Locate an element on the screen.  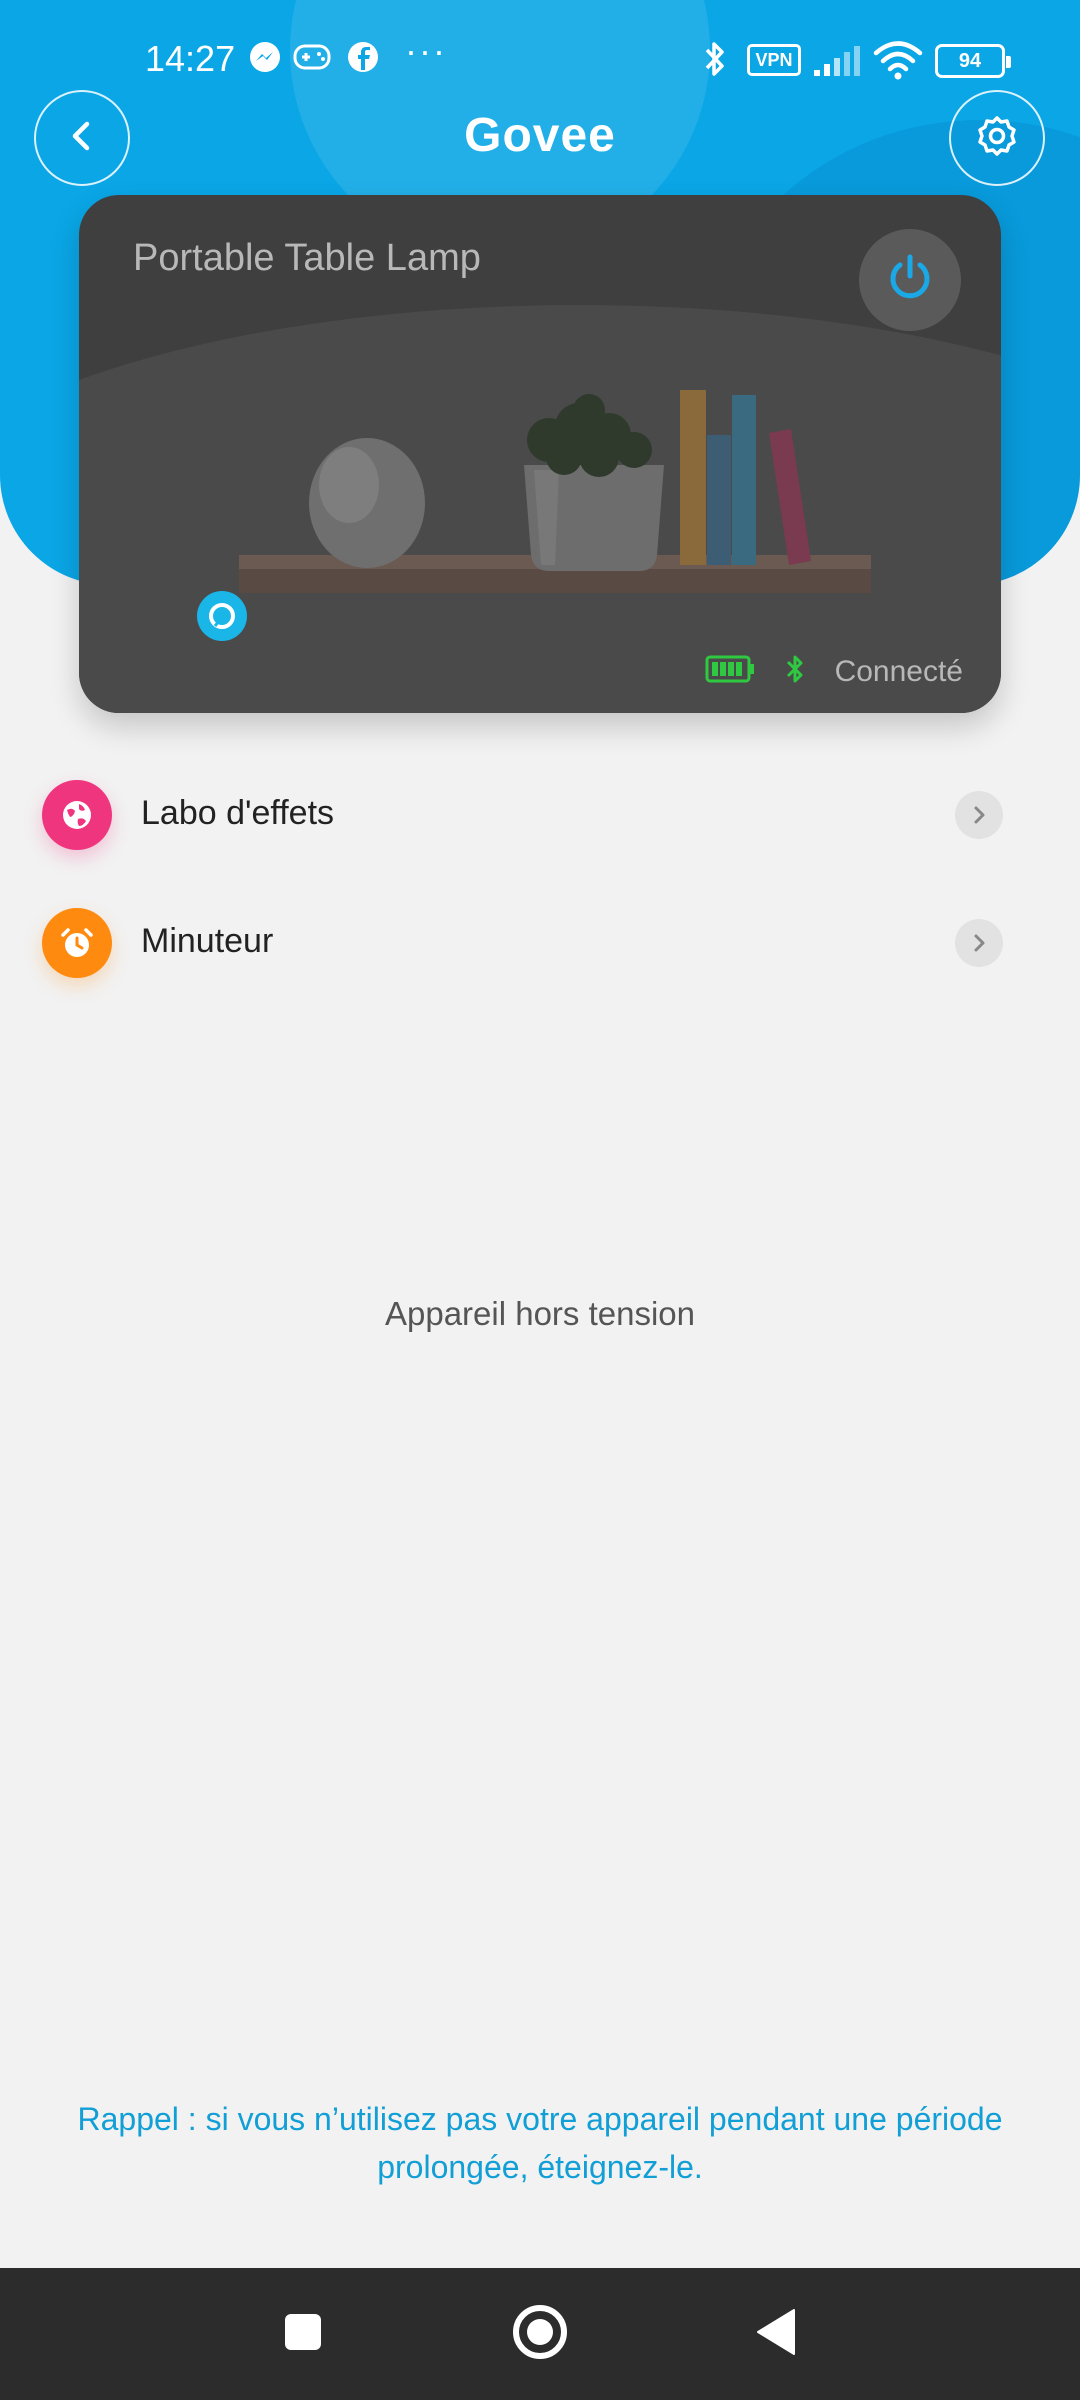
recent-apps-button is located at coordinates (303, 2334).